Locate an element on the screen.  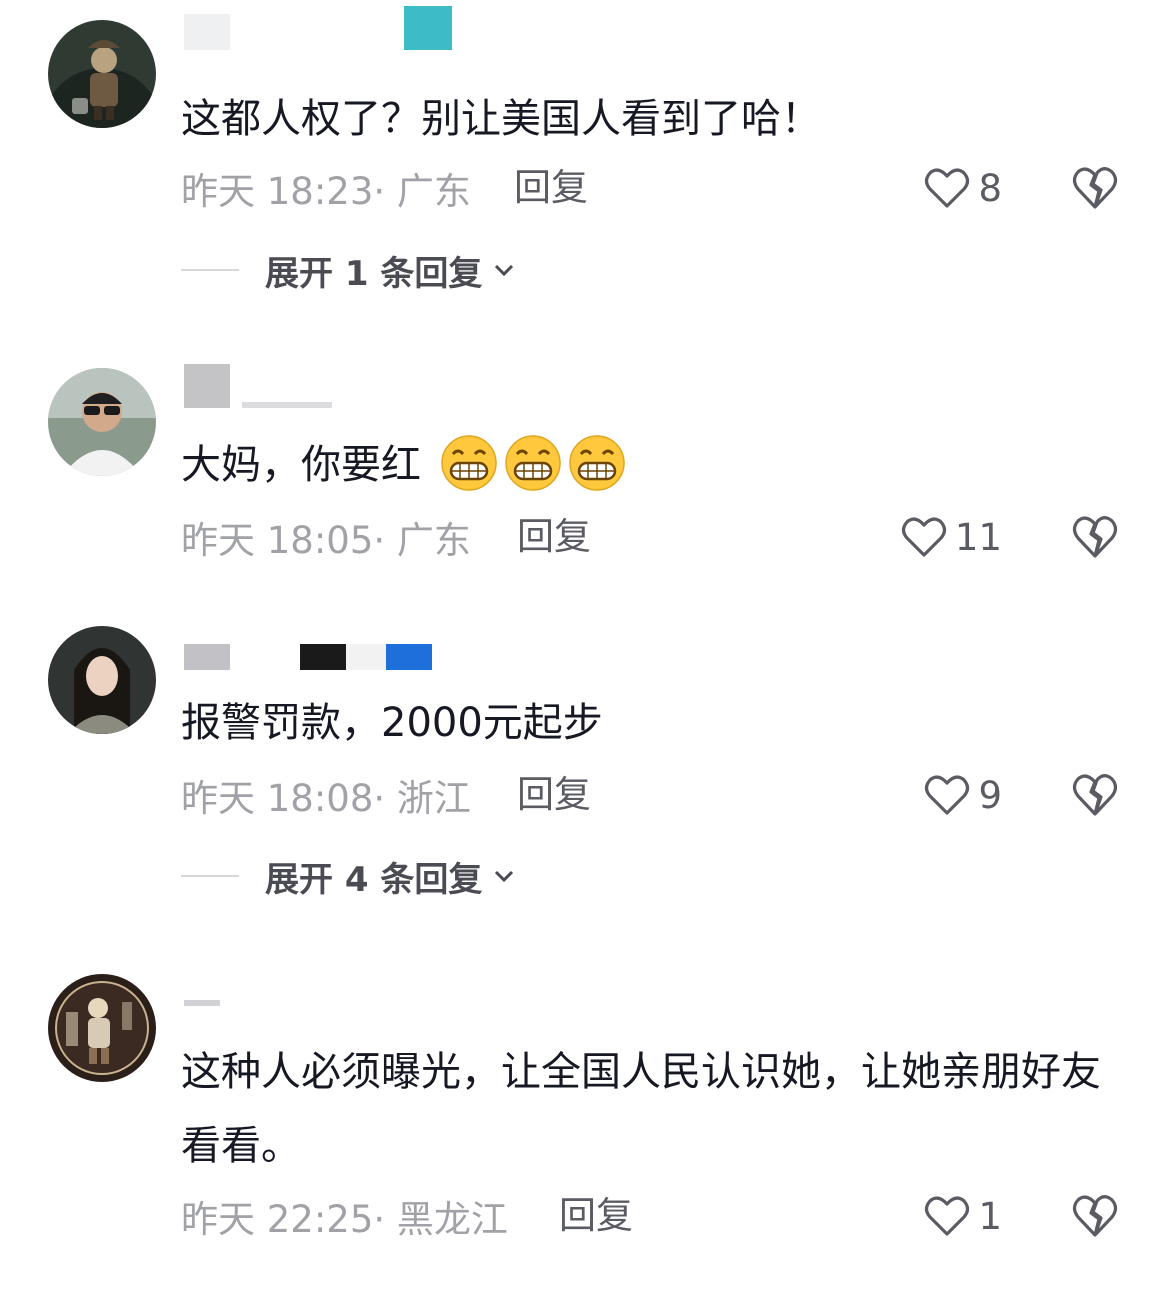
comment-text: 这种人必须曝光，让全国人民认识她，让她亲朋好友看看。 is located at coordinates (641, 1109).